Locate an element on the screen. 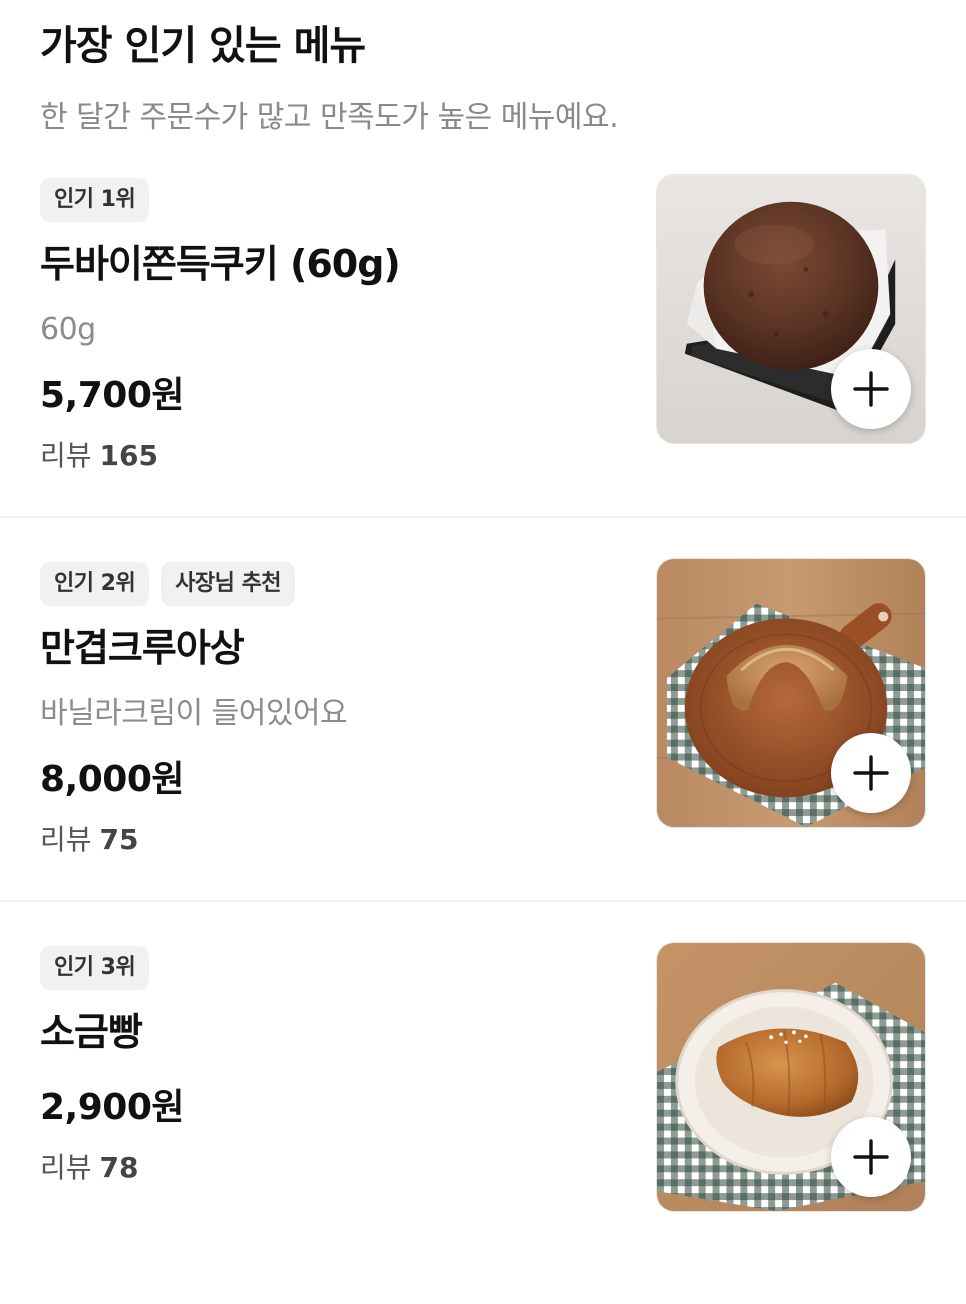 The height and width of the screenshot is (1304, 966). rank-badge: 인기 1위 is located at coordinates (95, 200).